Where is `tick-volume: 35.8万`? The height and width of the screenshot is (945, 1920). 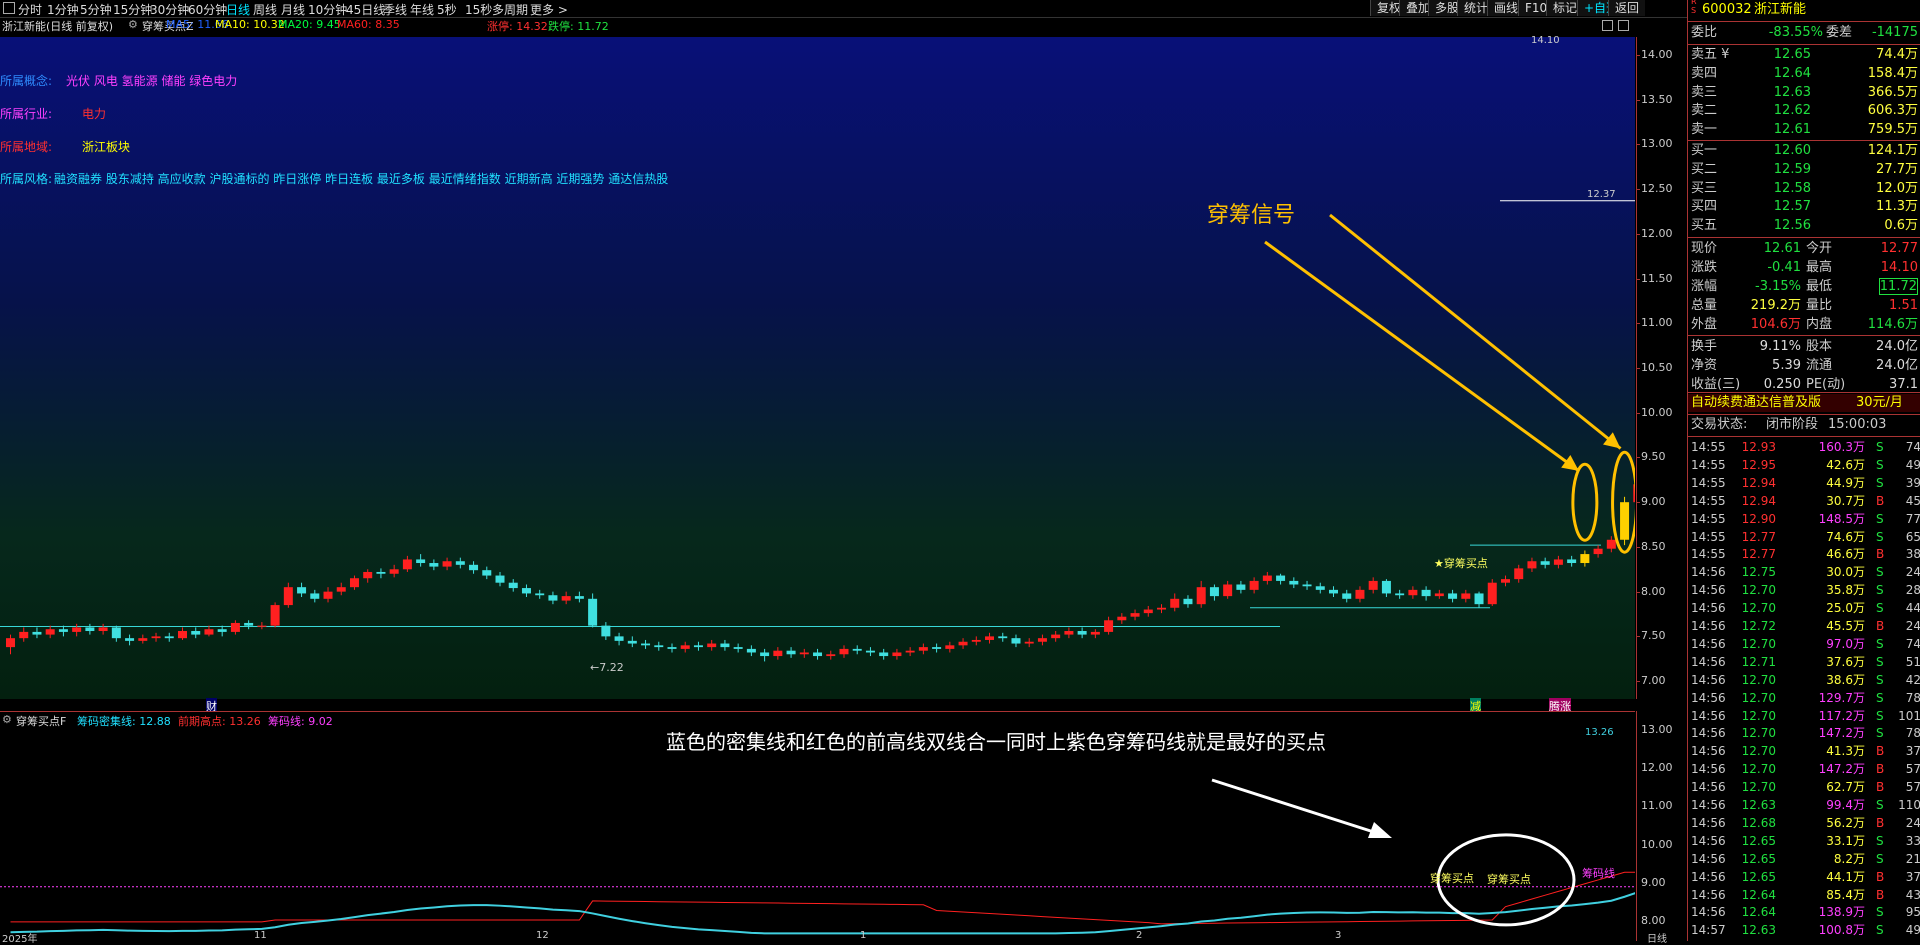 tick-volume: 35.8万 is located at coordinates (1845, 590).